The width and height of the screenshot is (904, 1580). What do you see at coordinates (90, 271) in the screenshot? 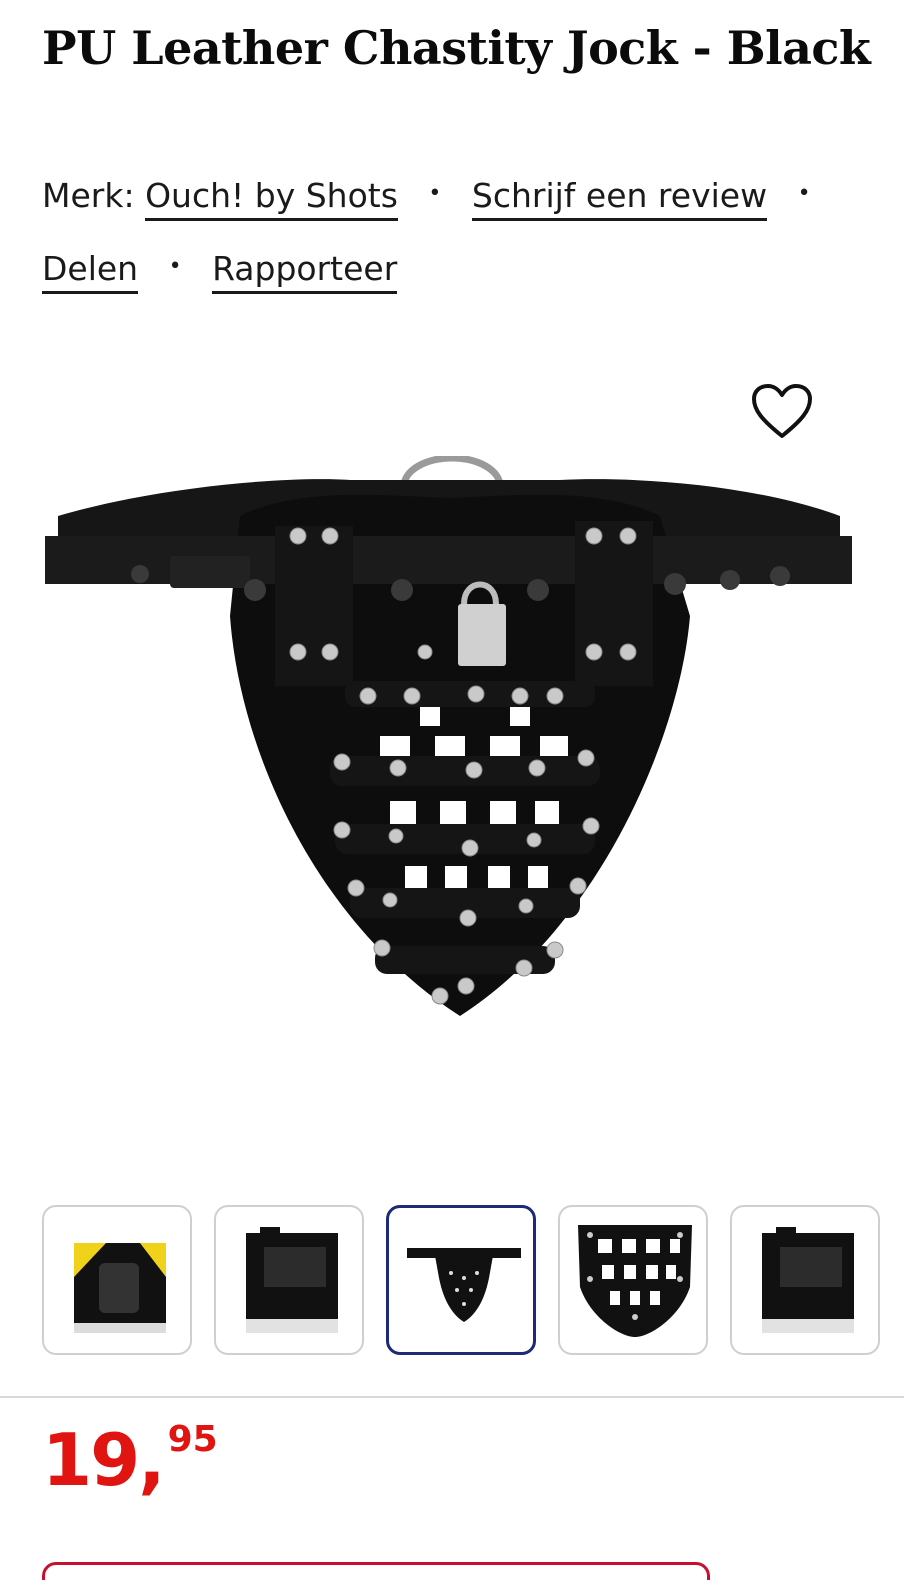
I see `share-link: Delen` at bounding box center [90, 271].